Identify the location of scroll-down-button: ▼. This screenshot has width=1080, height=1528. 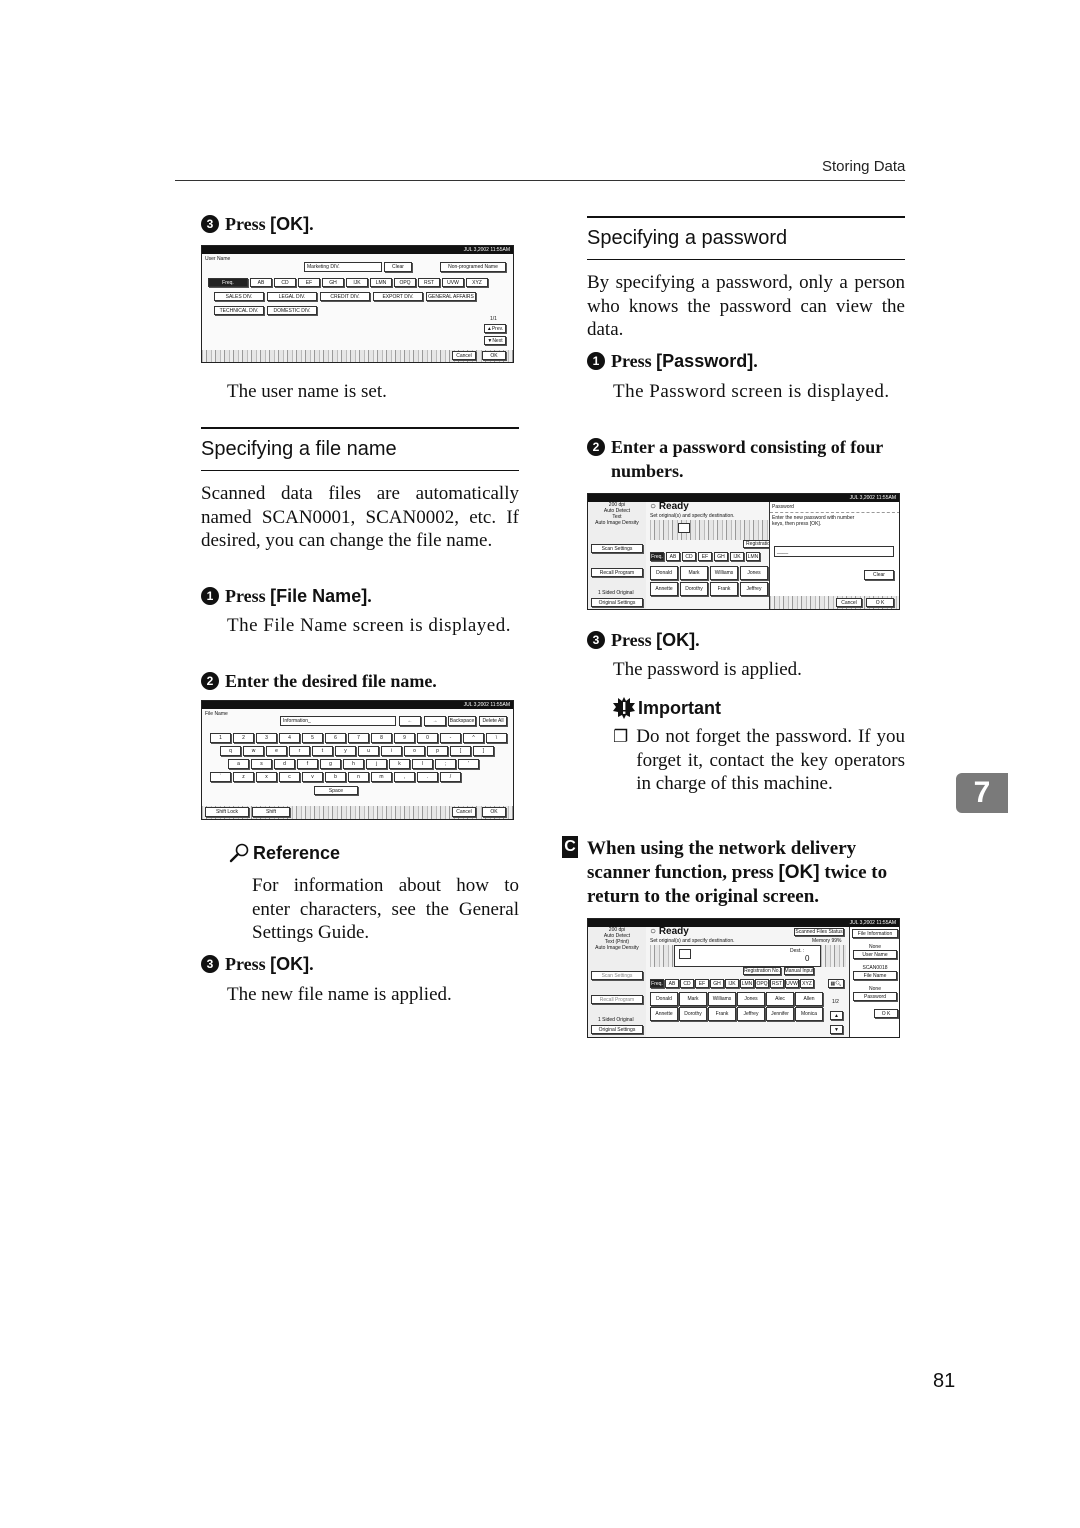
(836, 1029).